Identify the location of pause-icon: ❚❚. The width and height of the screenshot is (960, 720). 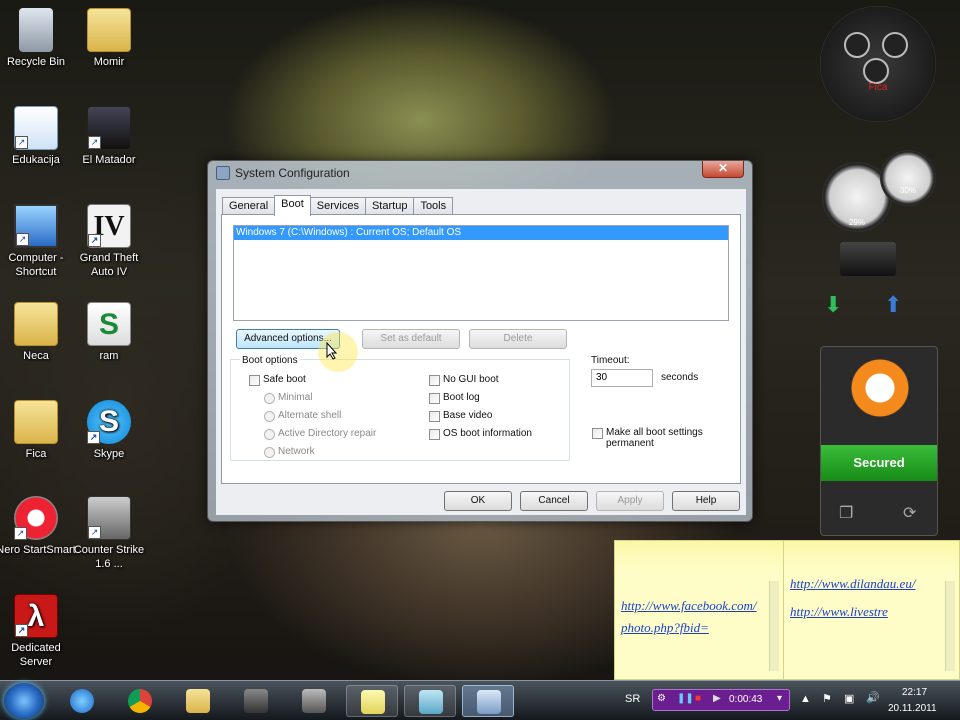
(685, 698).